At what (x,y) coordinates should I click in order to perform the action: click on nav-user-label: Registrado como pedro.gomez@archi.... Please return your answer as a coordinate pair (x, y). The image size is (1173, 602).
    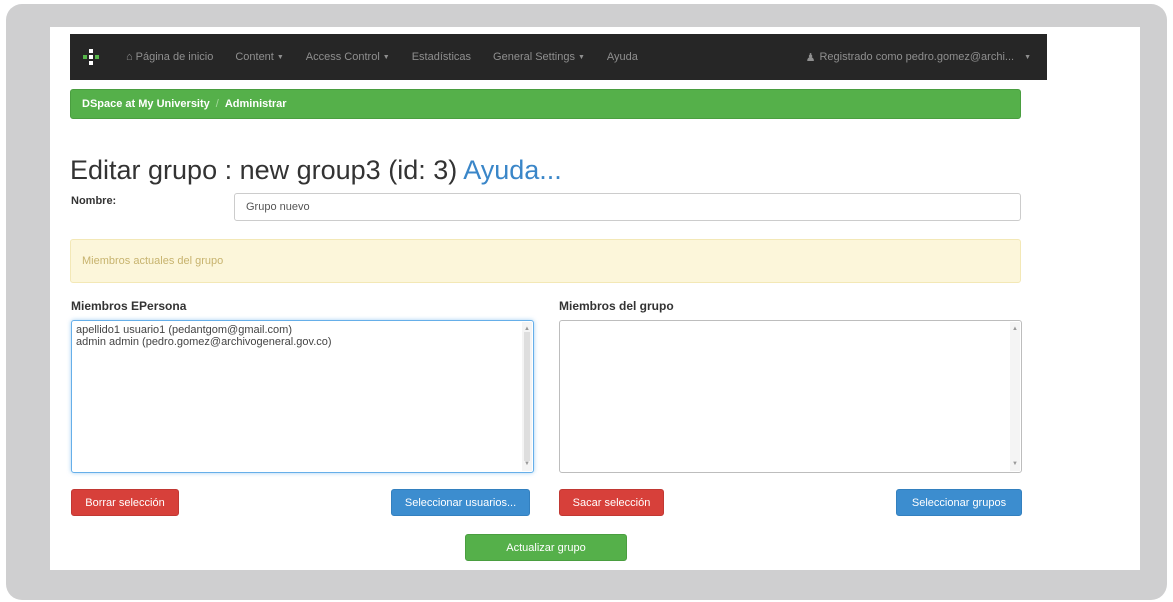
    Looking at the image, I should click on (917, 57).